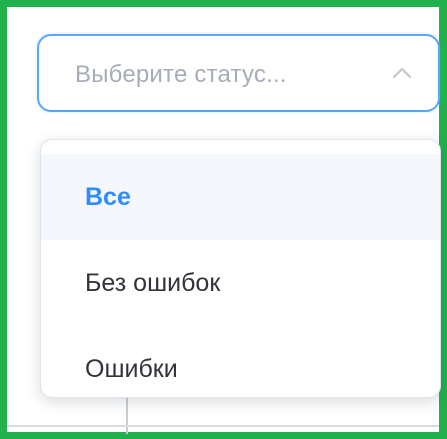 The height and width of the screenshot is (439, 447). I want to click on option-label: Без ошибок, so click(153, 282).